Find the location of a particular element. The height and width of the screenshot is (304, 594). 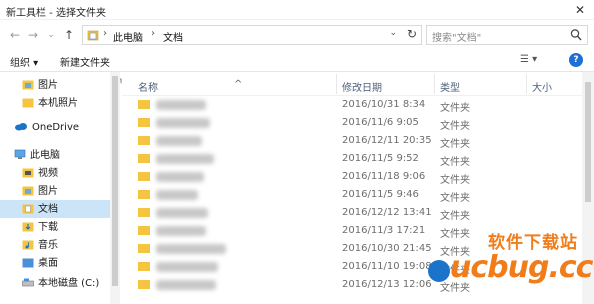

column-header-date-modified: 修改日期 is located at coordinates (362, 86).